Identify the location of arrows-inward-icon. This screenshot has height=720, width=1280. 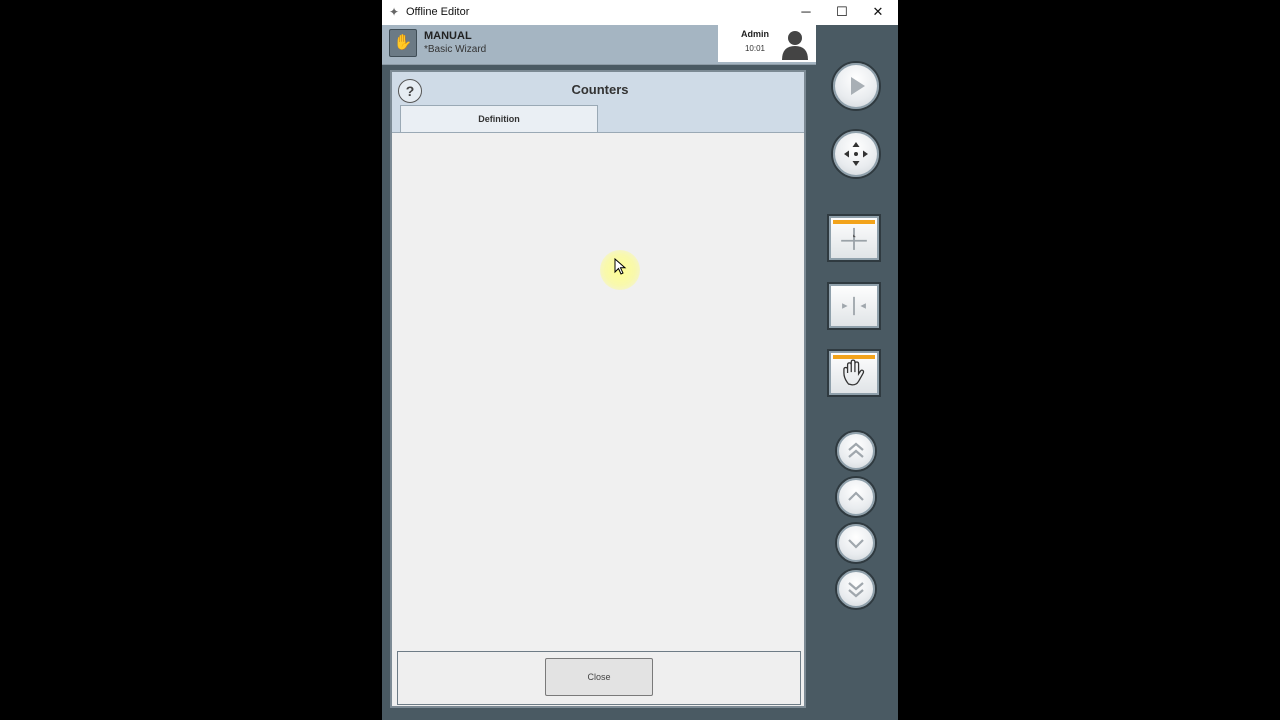
(854, 306).